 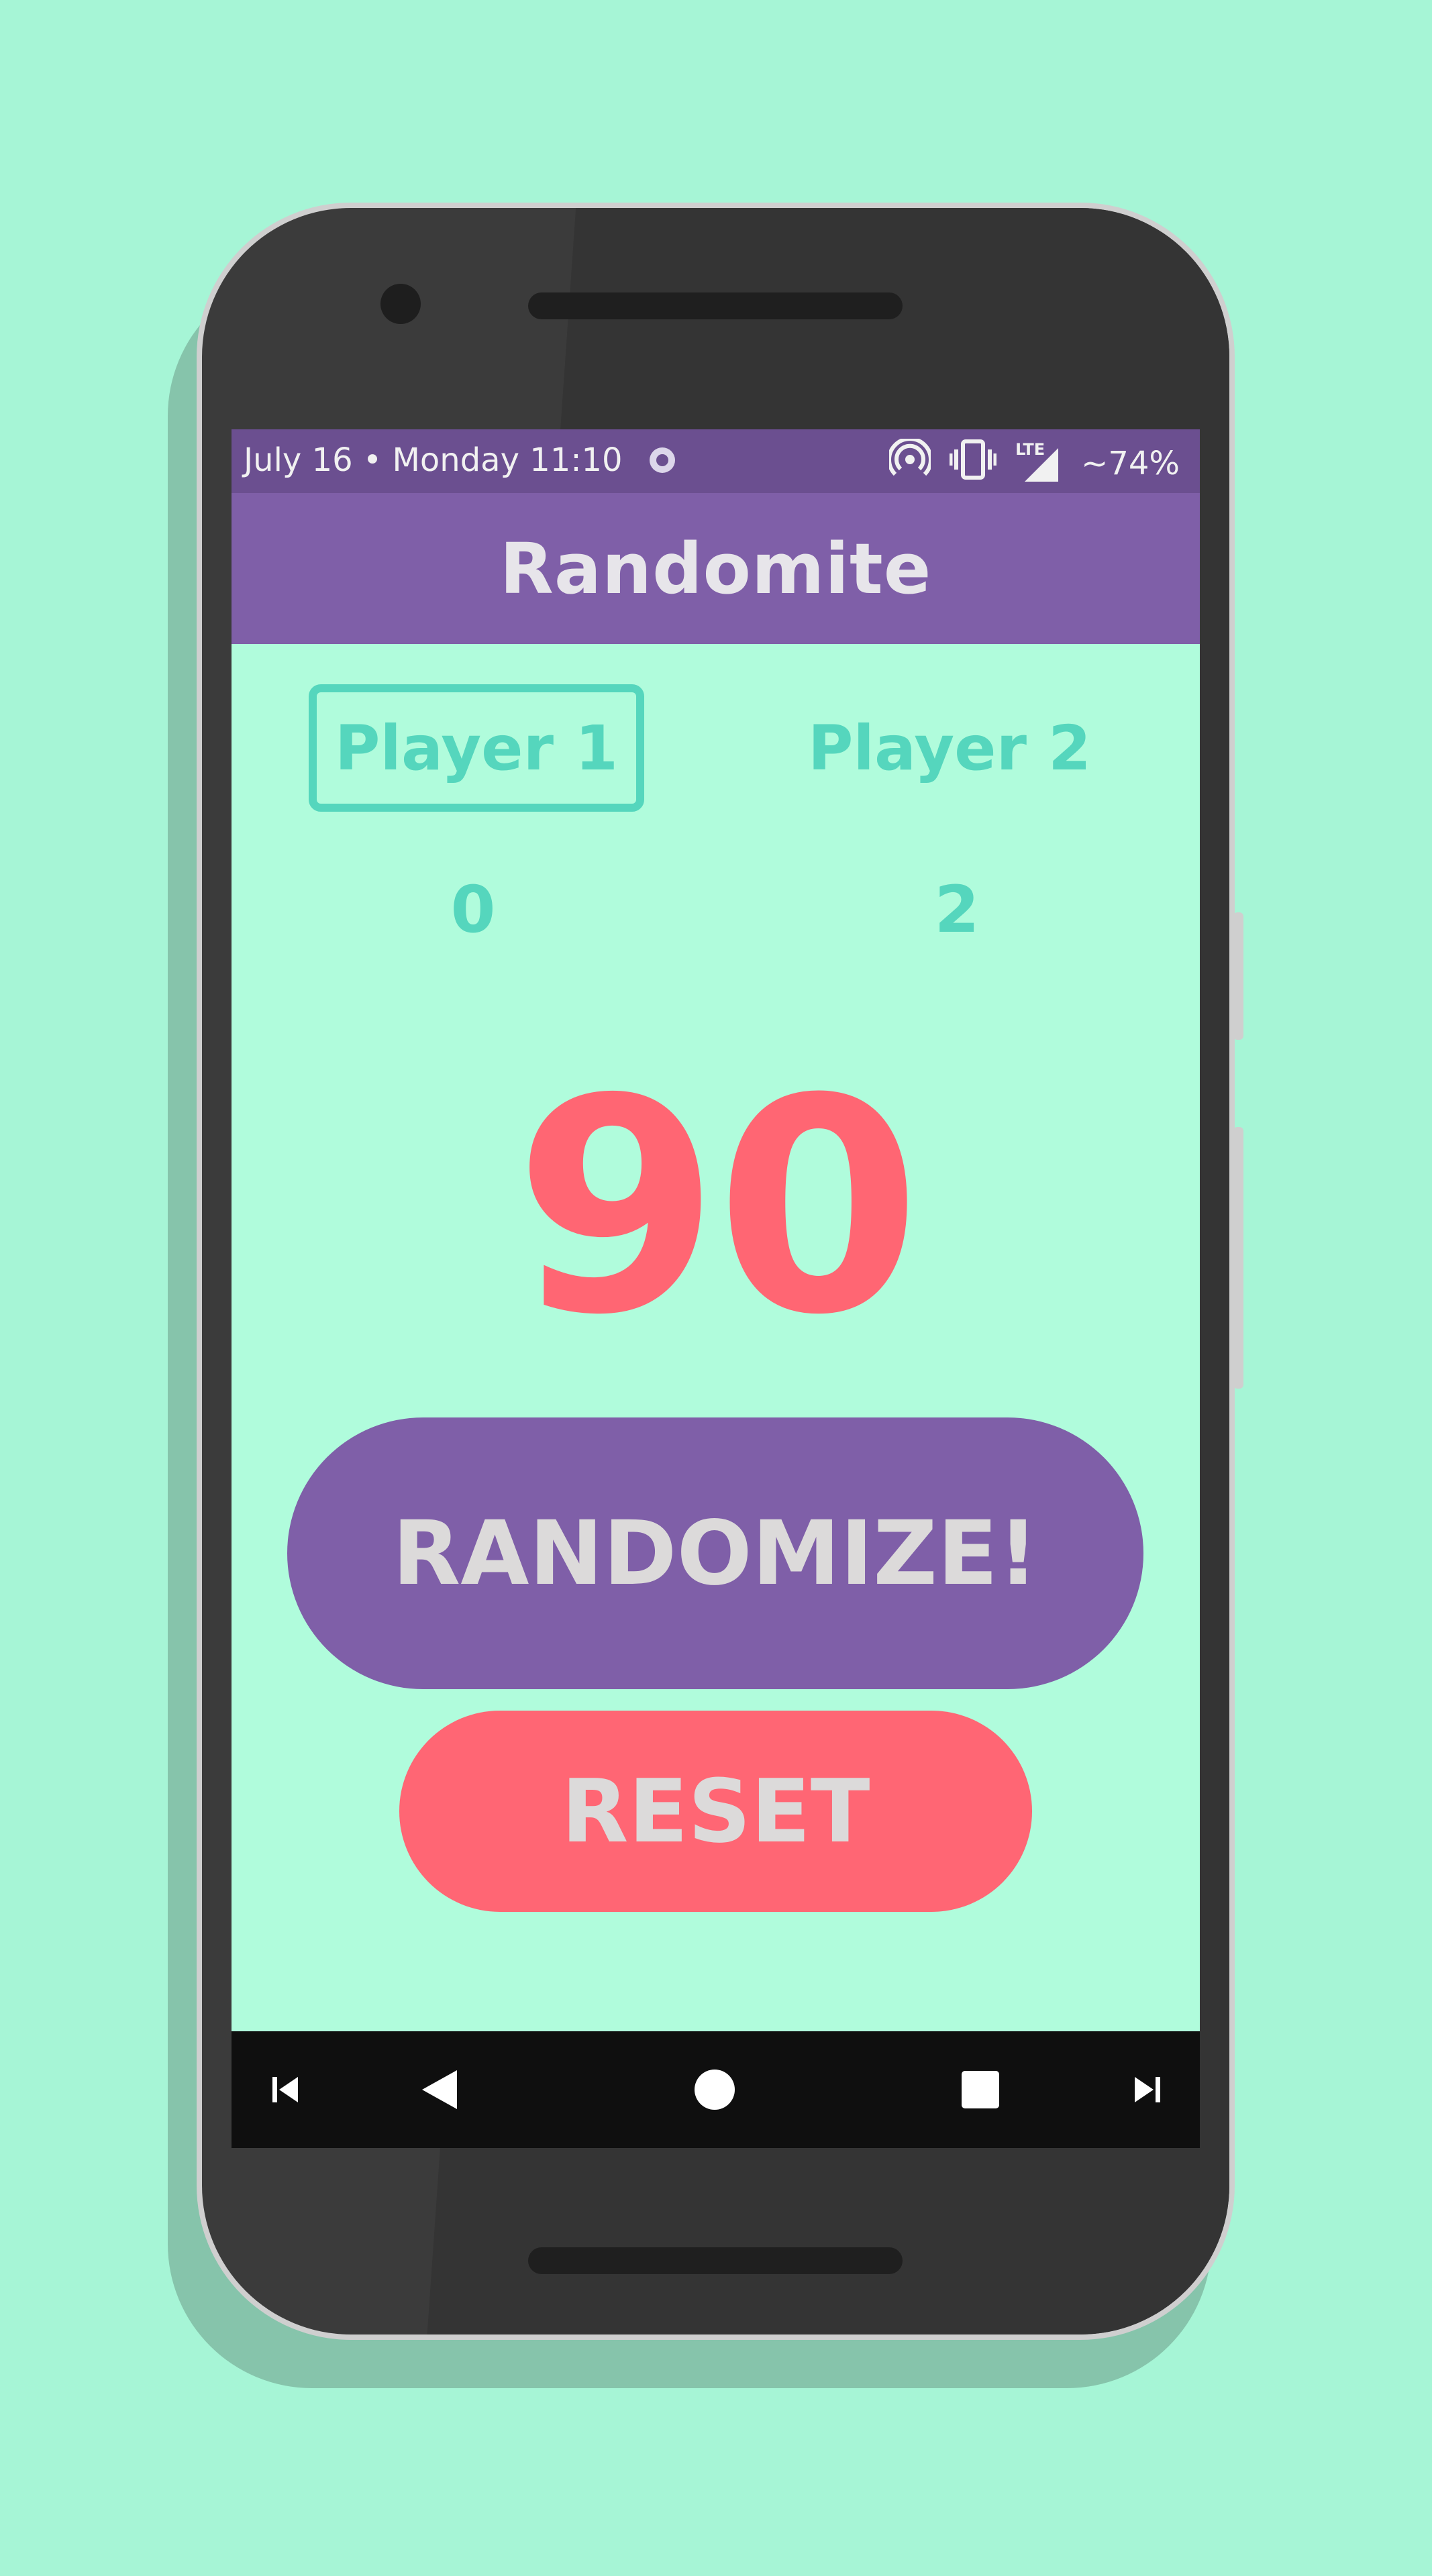 What do you see at coordinates (1238, 976) in the screenshot?
I see `volume-button` at bounding box center [1238, 976].